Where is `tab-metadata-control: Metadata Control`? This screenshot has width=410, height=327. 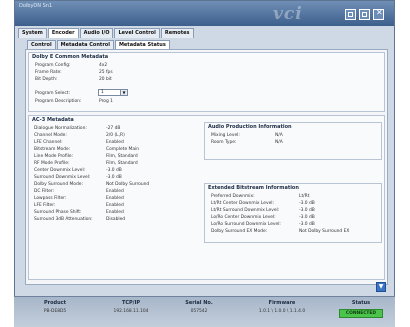
tab-metadata-control: Metadata Control is located at coordinates (85, 44).